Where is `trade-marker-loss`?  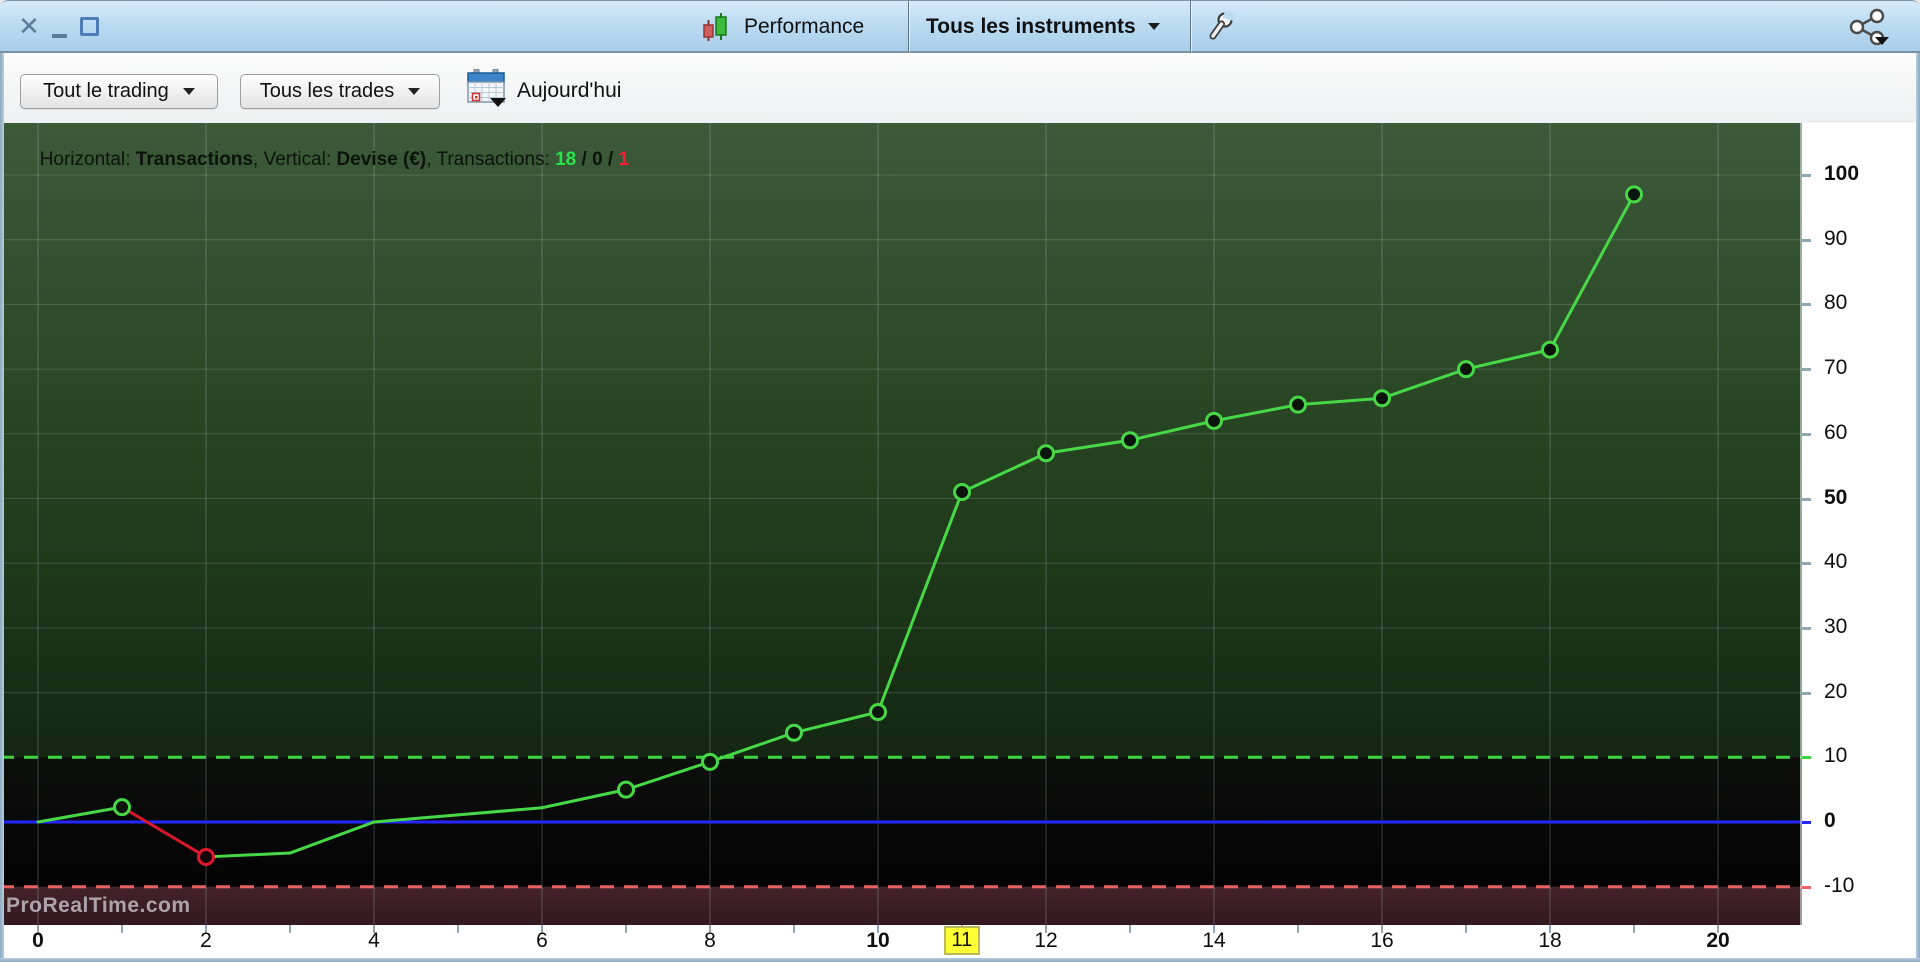
trade-marker-loss is located at coordinates (206, 856).